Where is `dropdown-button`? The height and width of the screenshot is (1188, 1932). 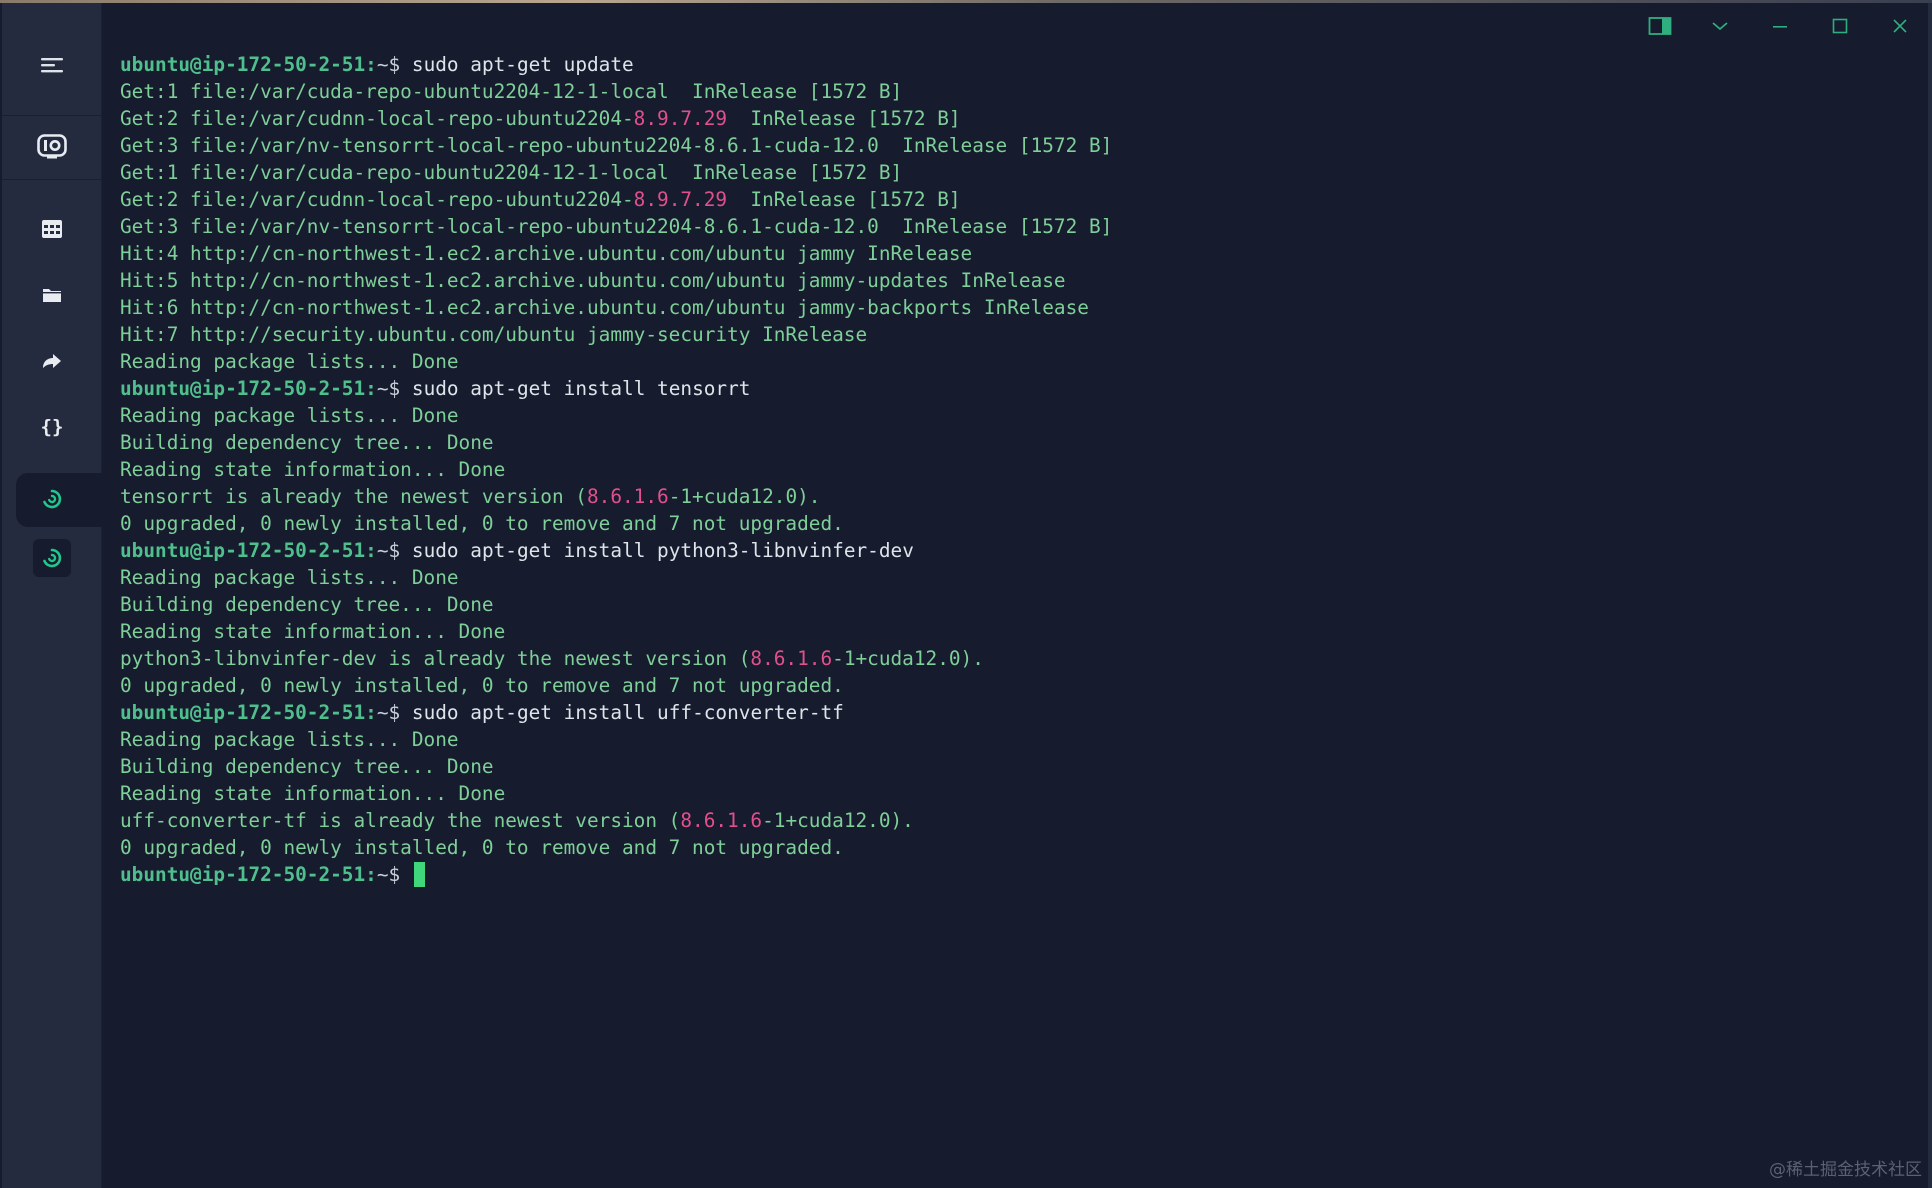
dropdown-button is located at coordinates (1720, 26).